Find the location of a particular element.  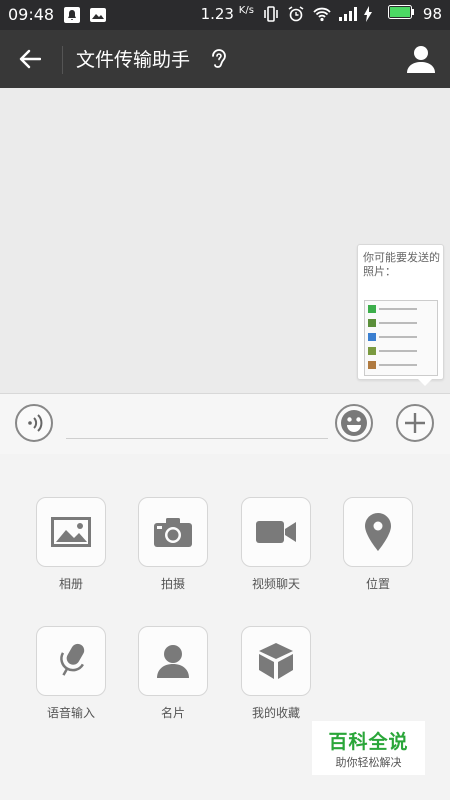

watermark-logo: 百科全说 助你轻松解决 is located at coordinates (368, 748).